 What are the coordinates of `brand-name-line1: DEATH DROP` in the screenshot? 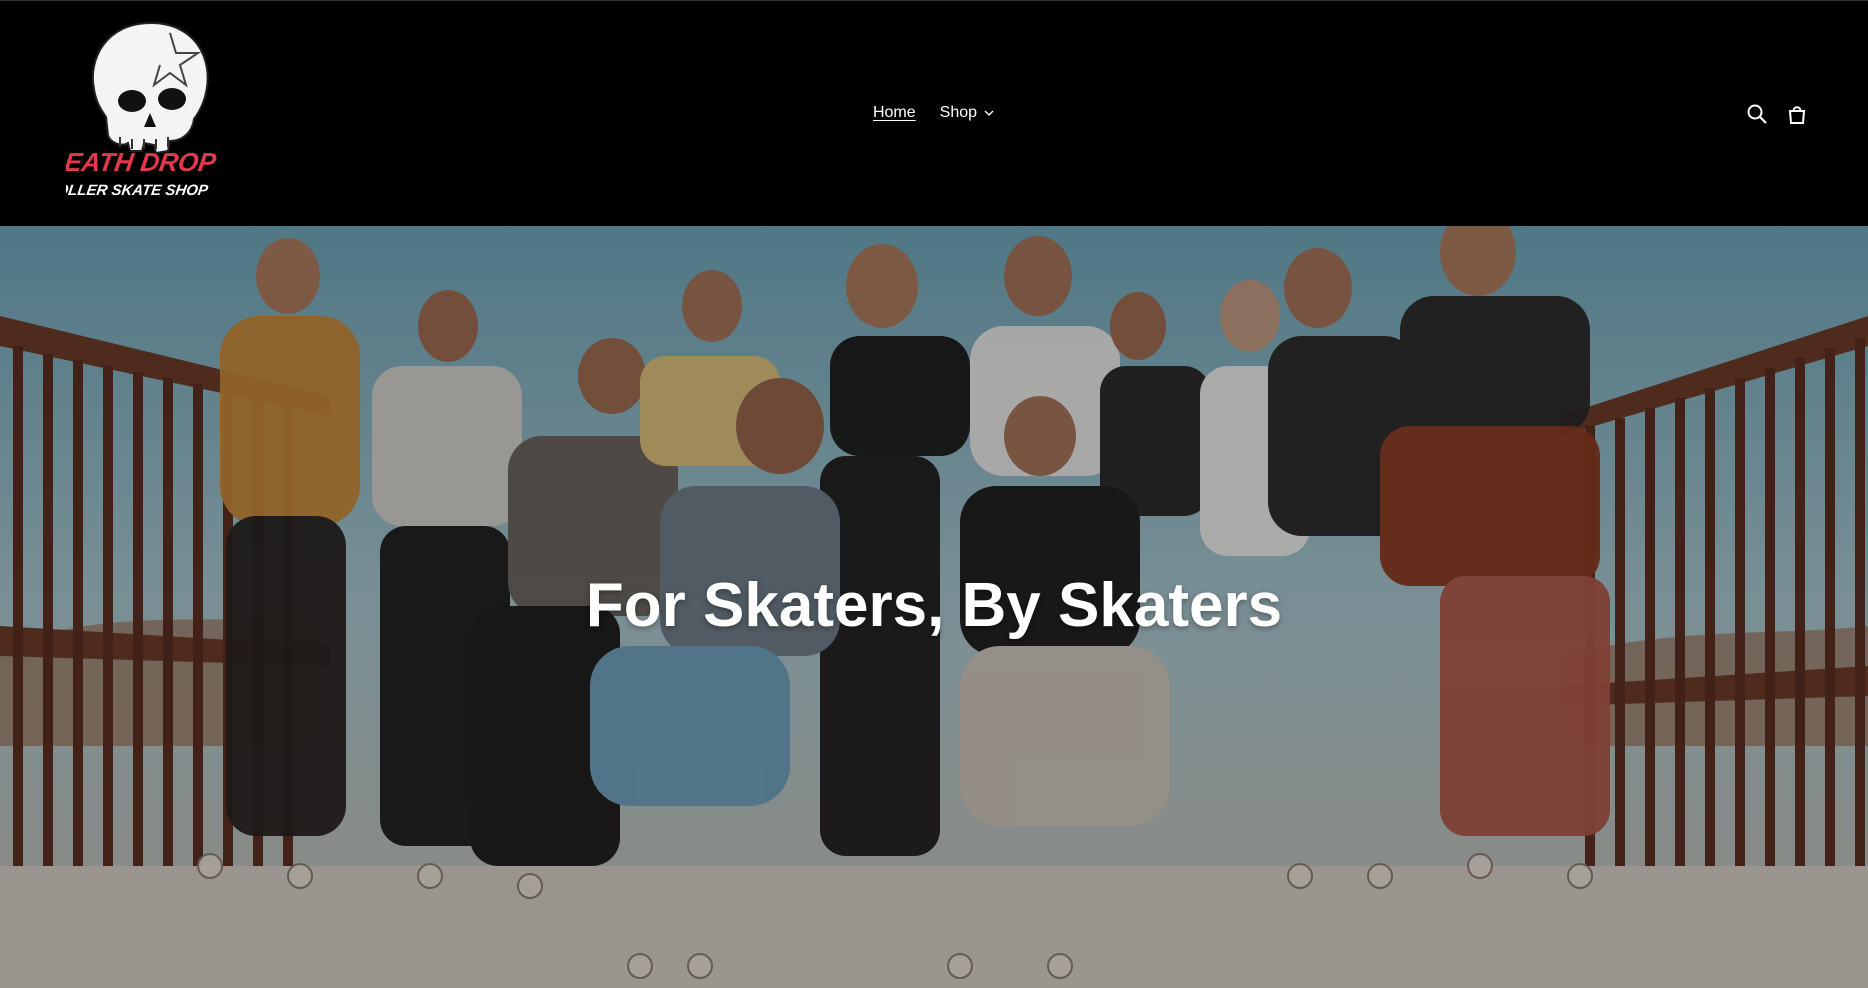 It's located at (142, 162).